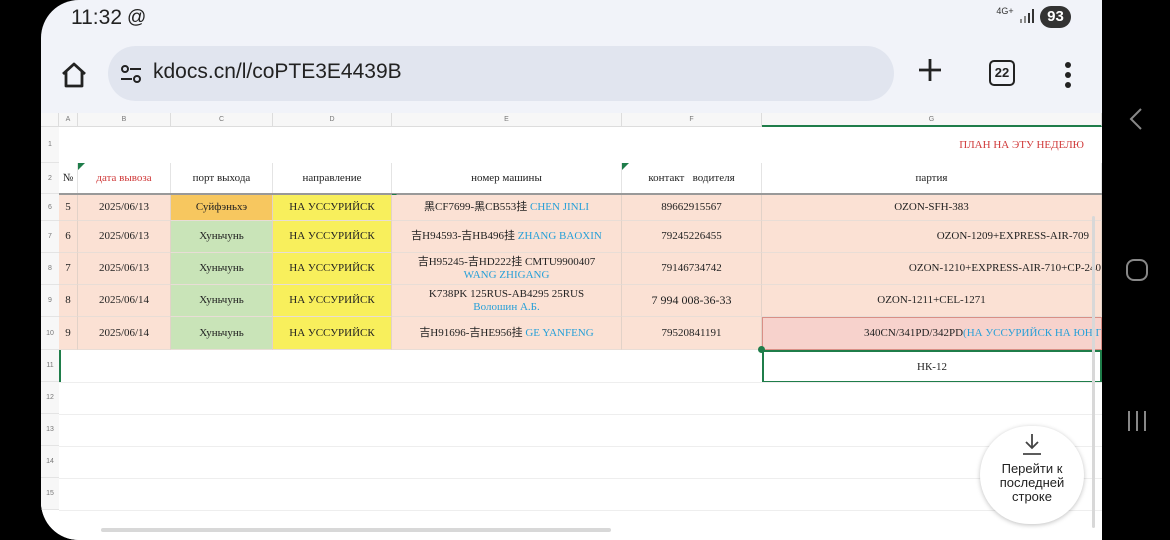  I want to click on header-batch: партия, so click(932, 178).